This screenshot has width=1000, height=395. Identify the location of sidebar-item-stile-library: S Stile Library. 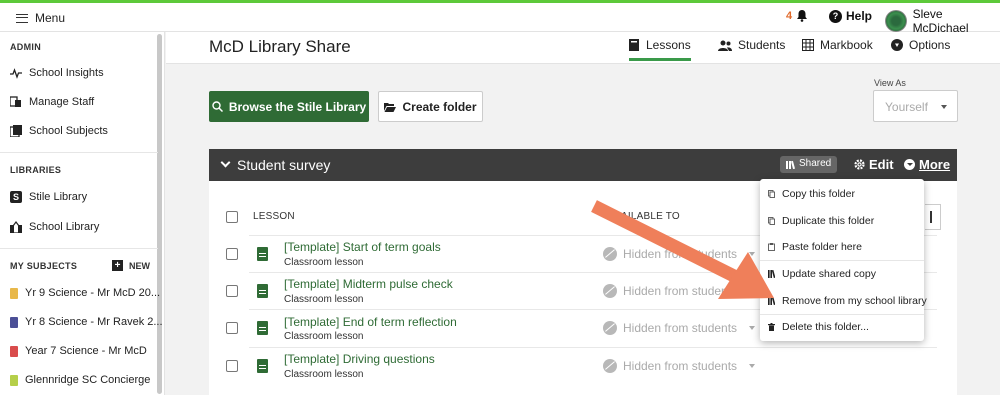
(48, 197).